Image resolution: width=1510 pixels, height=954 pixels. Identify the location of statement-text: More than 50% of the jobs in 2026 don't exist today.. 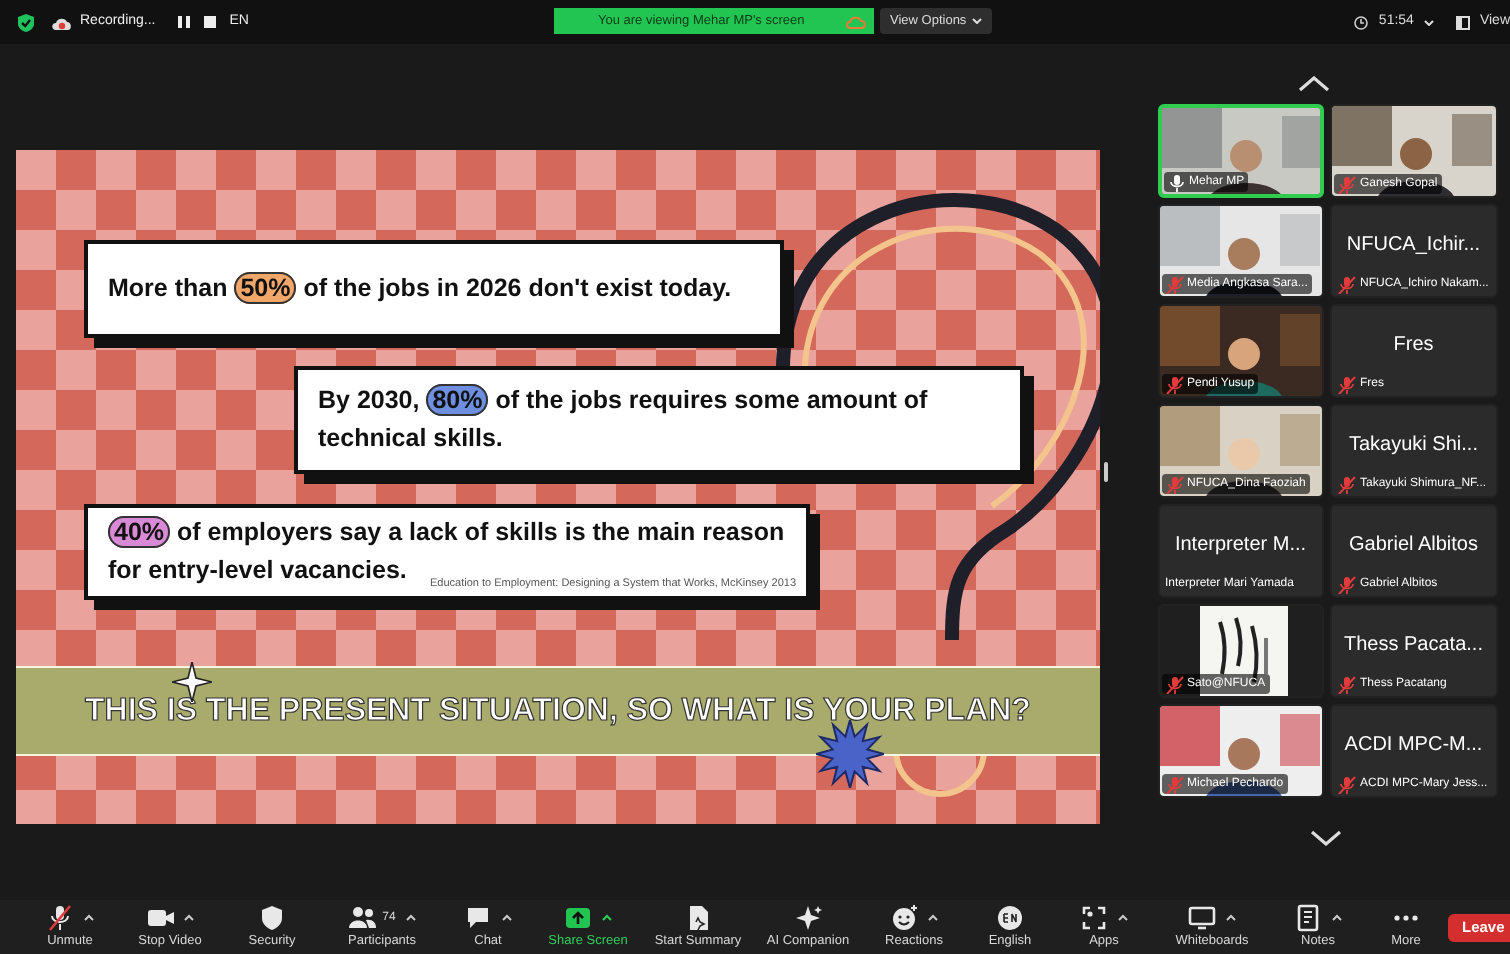
(421, 289).